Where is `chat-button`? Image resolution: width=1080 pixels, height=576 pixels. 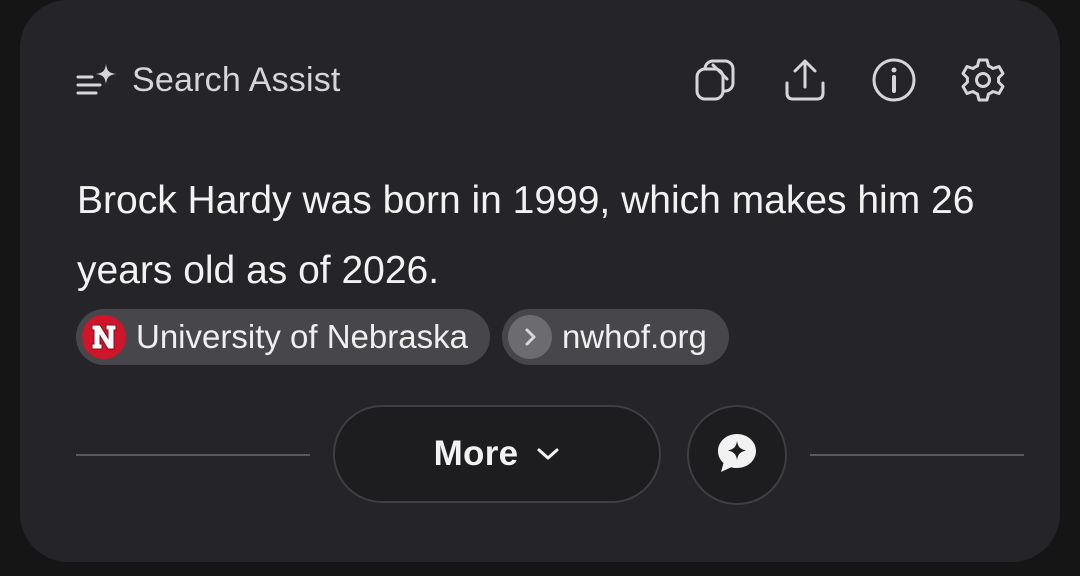
chat-button is located at coordinates (737, 455).